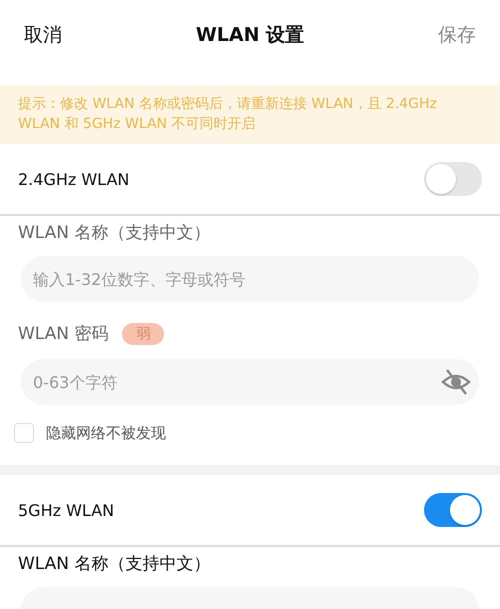 The width and height of the screenshot is (500, 609). What do you see at coordinates (63, 334) in the screenshot?
I see `field-label: WLAN 密码` at bounding box center [63, 334].